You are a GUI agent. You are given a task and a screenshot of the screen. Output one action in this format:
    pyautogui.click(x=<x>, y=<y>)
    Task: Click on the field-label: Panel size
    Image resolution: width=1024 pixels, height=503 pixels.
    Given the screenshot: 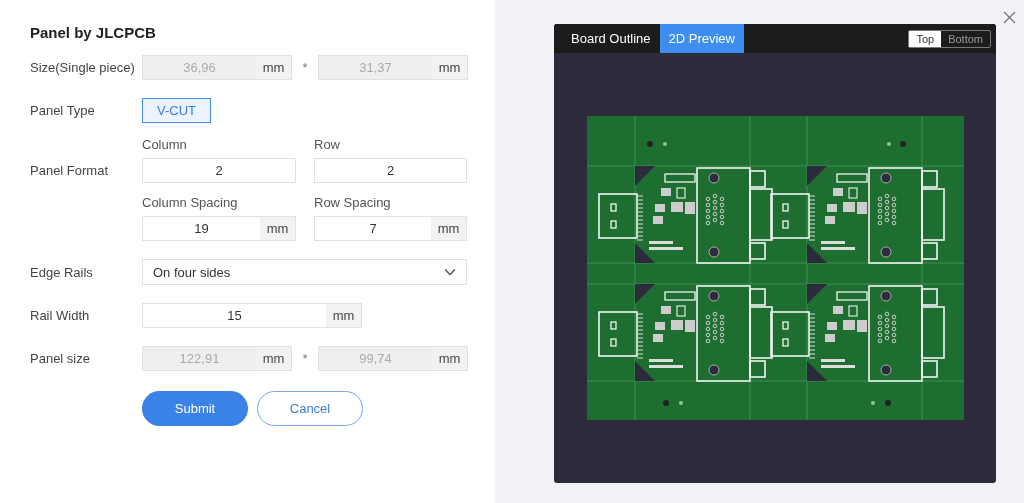 What is the action you would take?
    pyautogui.click(x=60, y=358)
    